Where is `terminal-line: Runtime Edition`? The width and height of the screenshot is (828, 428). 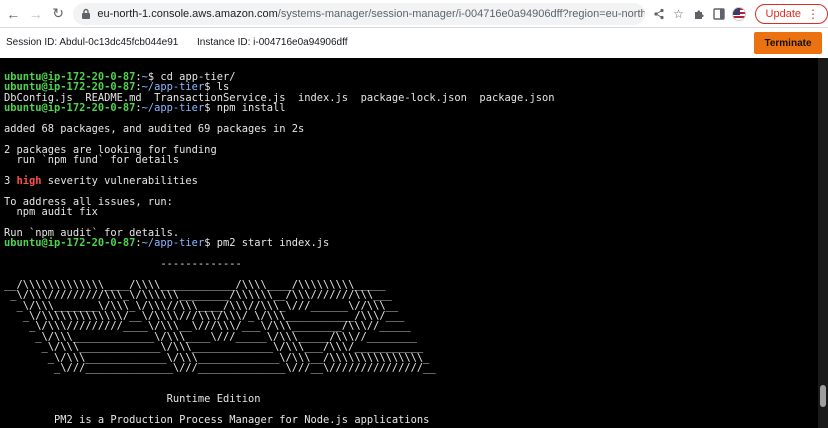
terminal-line: Runtime Edition is located at coordinates (416, 399).